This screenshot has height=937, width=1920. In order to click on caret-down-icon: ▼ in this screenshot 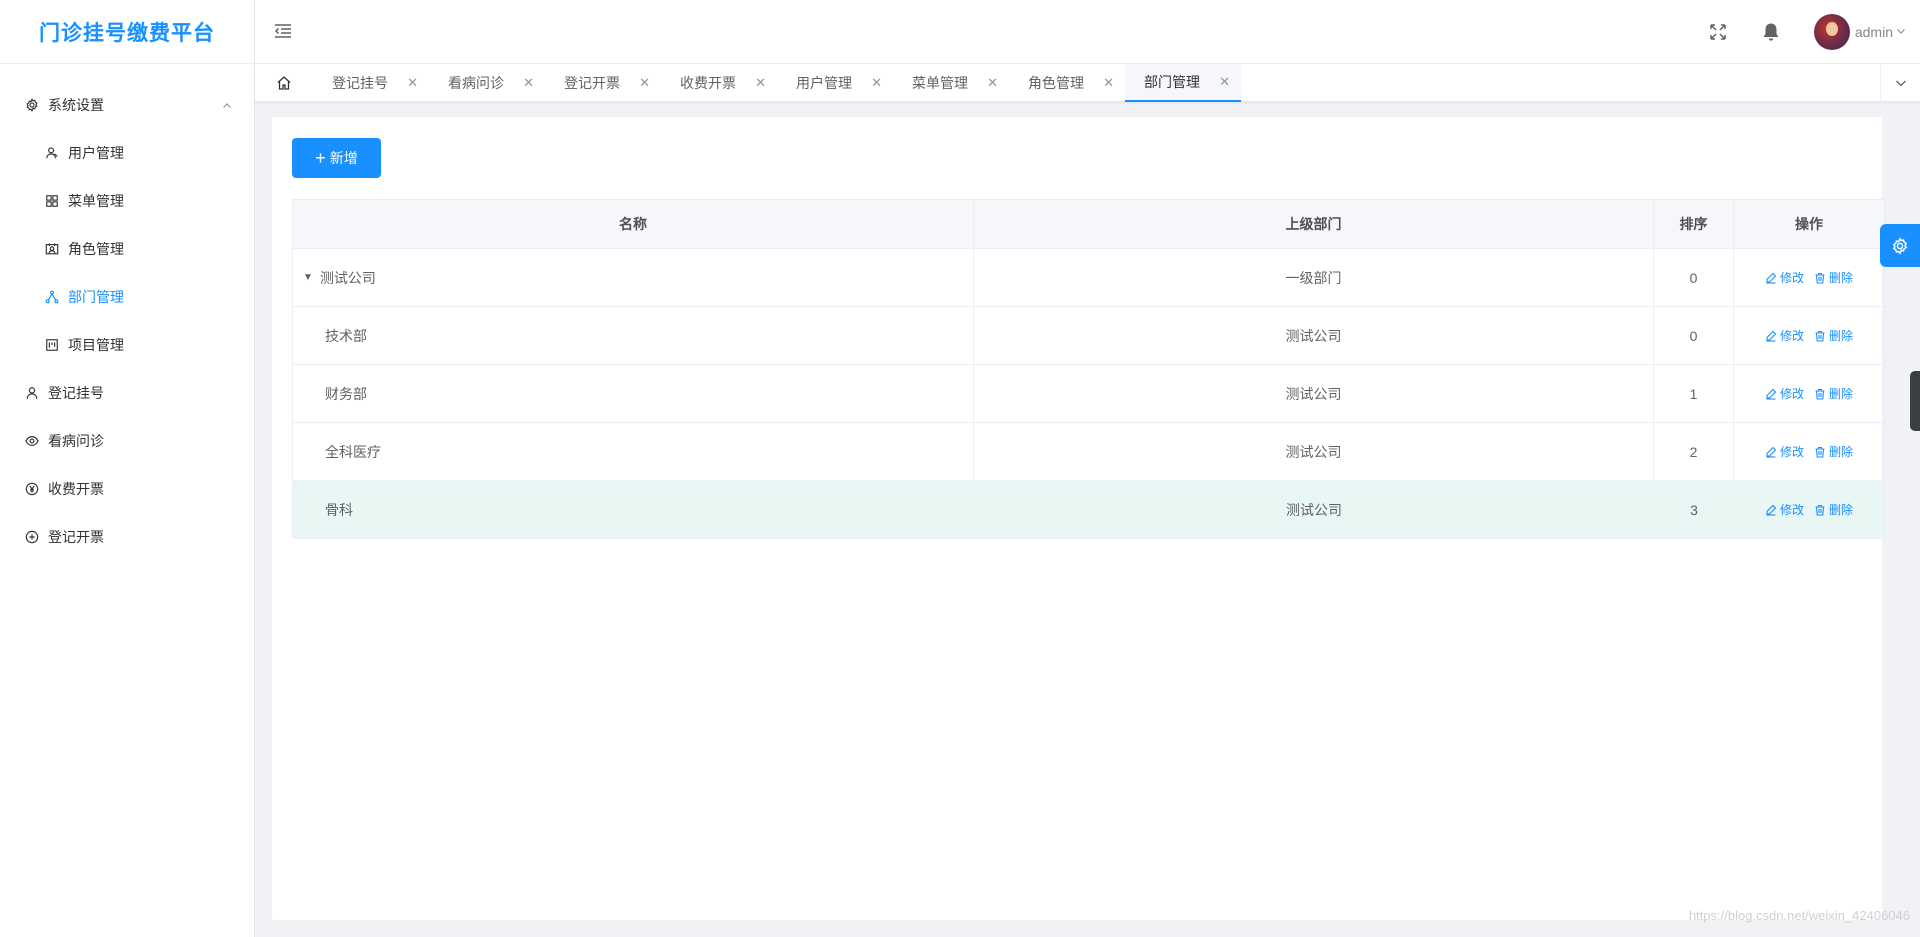, I will do `click(308, 277)`.